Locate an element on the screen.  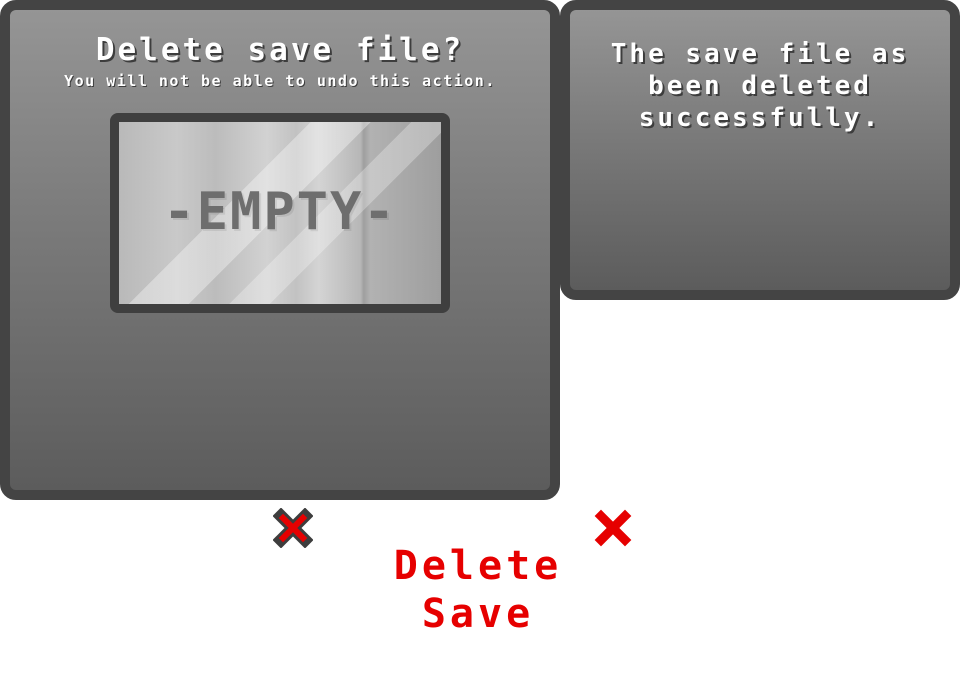
cancel-button is located at coordinates (293, 528).